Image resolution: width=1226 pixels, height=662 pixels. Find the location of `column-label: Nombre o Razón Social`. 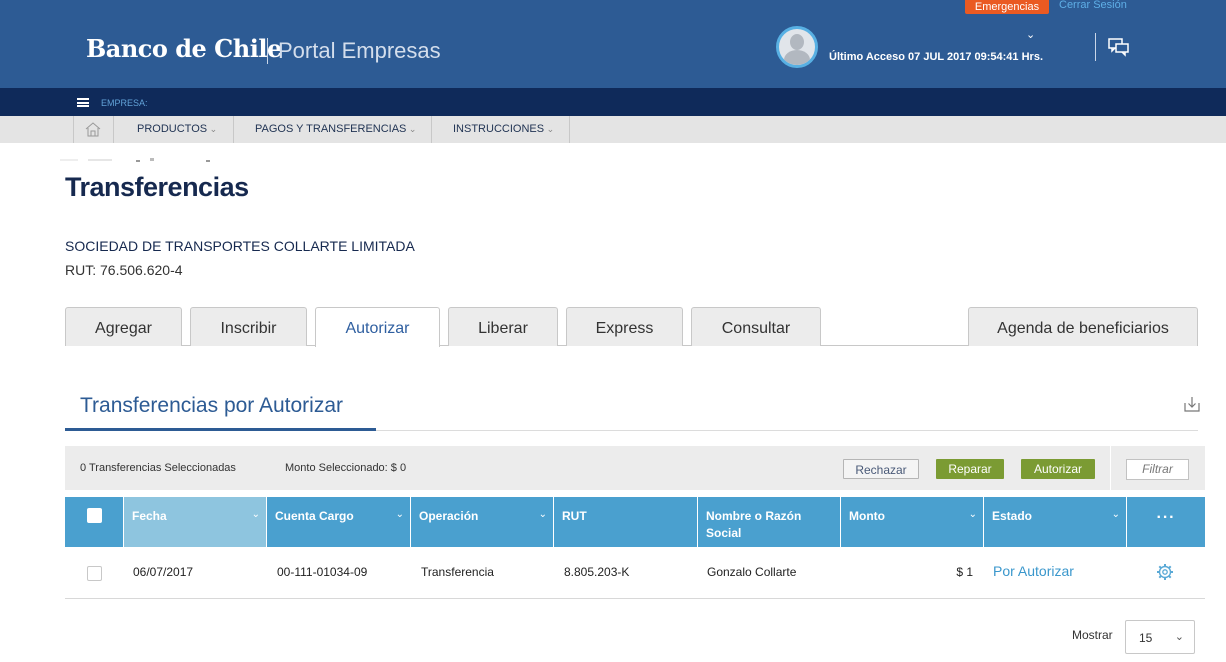

column-label: Nombre o Razón Social is located at coordinates (754, 524).